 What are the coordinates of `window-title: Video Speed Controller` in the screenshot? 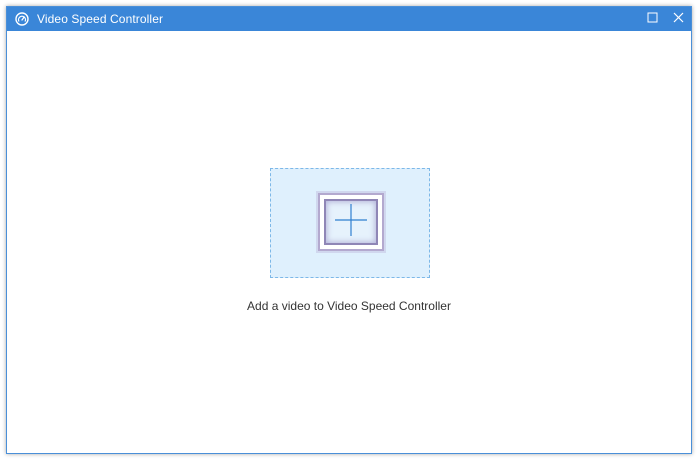 It's located at (100, 19).